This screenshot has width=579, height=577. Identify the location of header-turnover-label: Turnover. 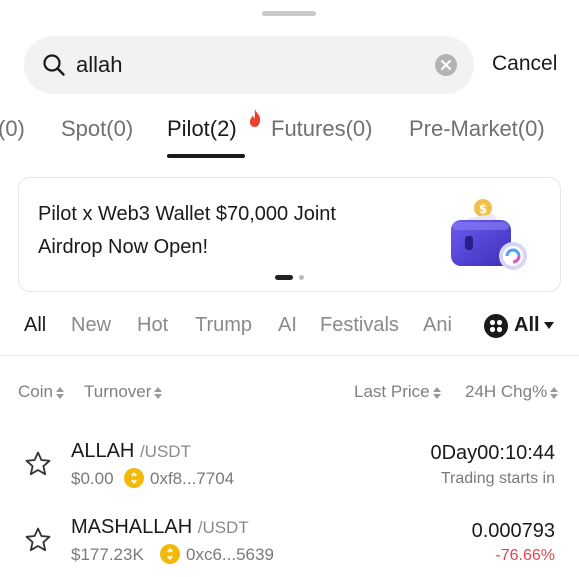
(118, 391).